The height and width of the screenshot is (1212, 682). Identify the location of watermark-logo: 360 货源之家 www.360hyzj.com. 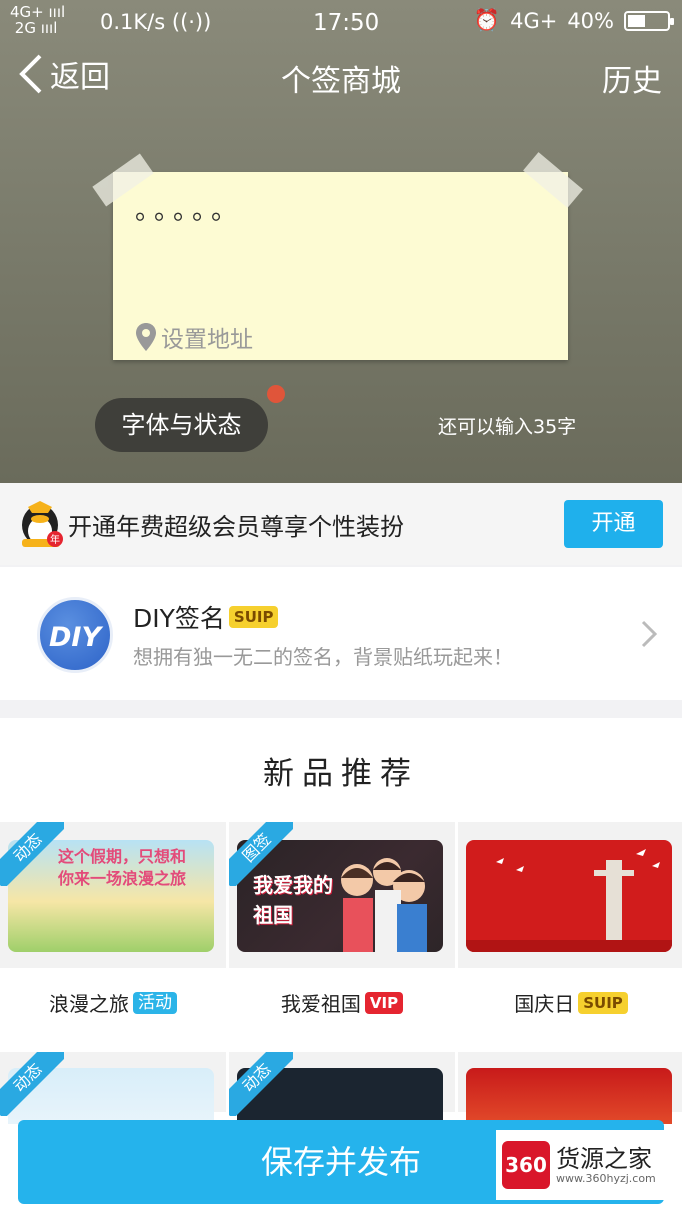
(589, 1165).